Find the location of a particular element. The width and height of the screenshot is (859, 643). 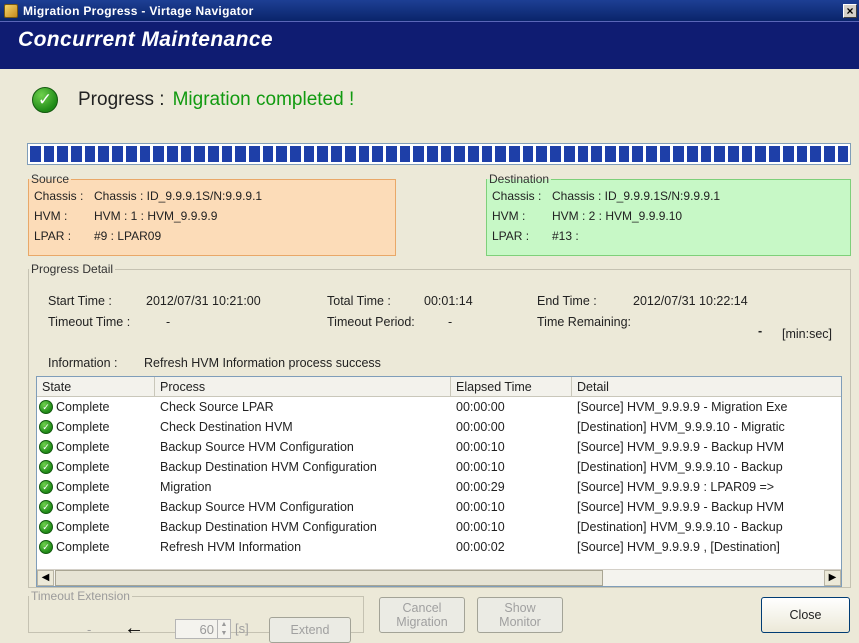

progress-bar is located at coordinates (439, 154).